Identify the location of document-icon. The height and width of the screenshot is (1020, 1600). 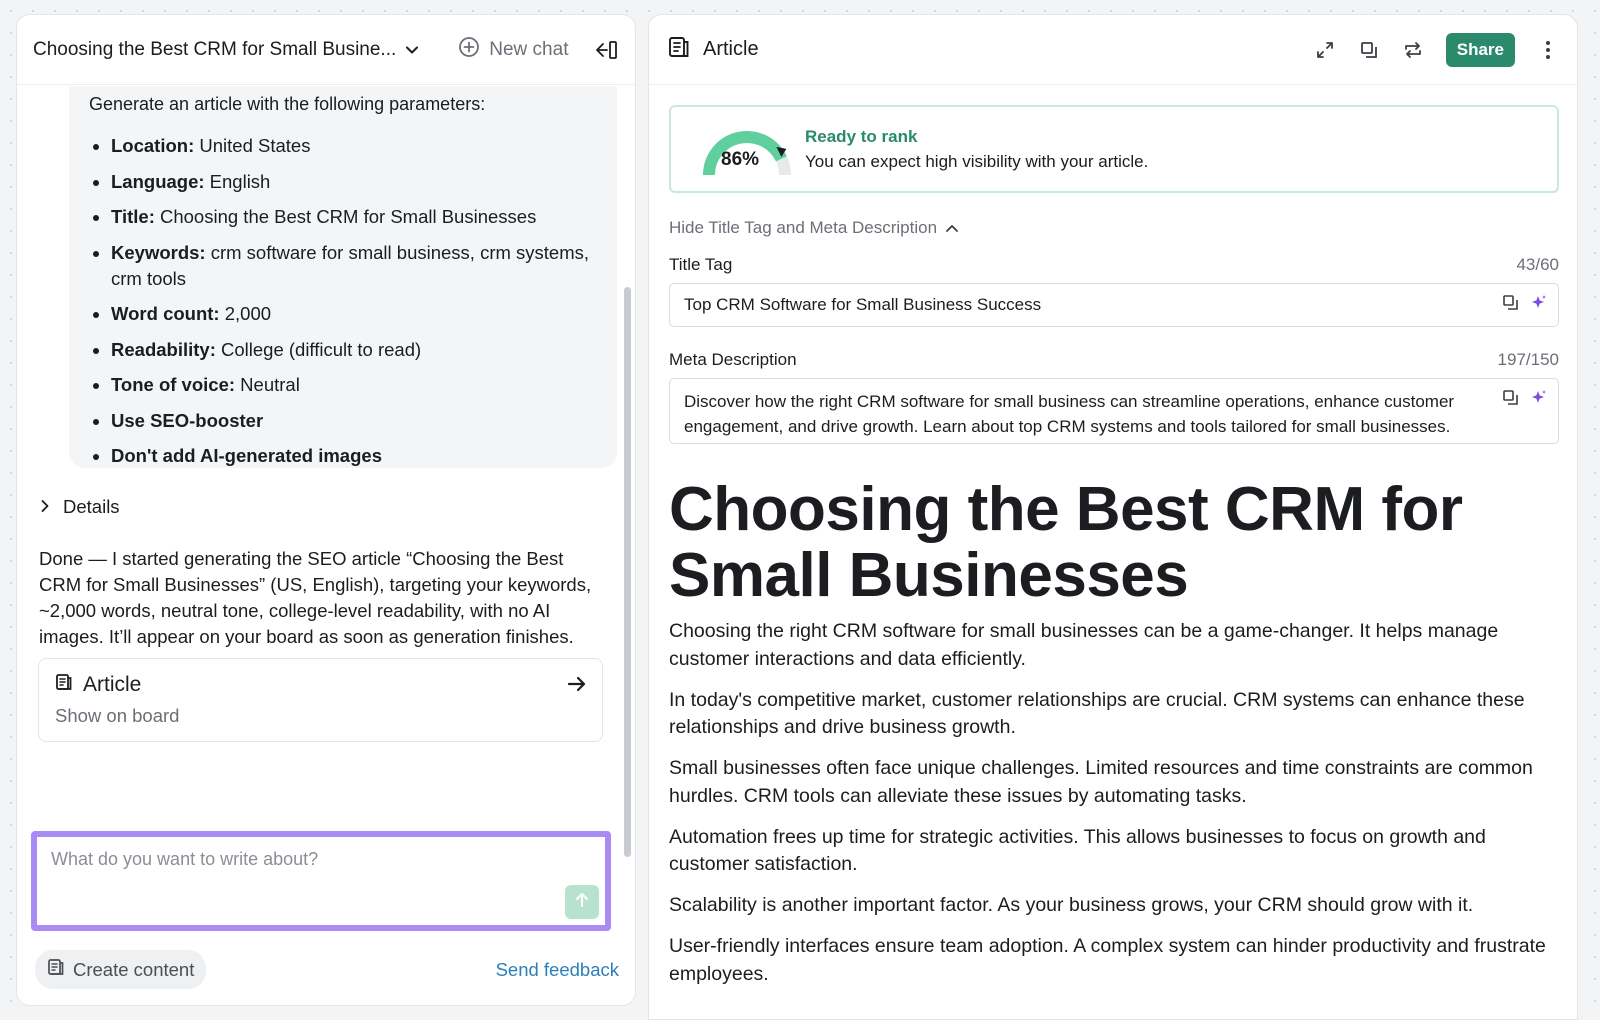
(56, 969).